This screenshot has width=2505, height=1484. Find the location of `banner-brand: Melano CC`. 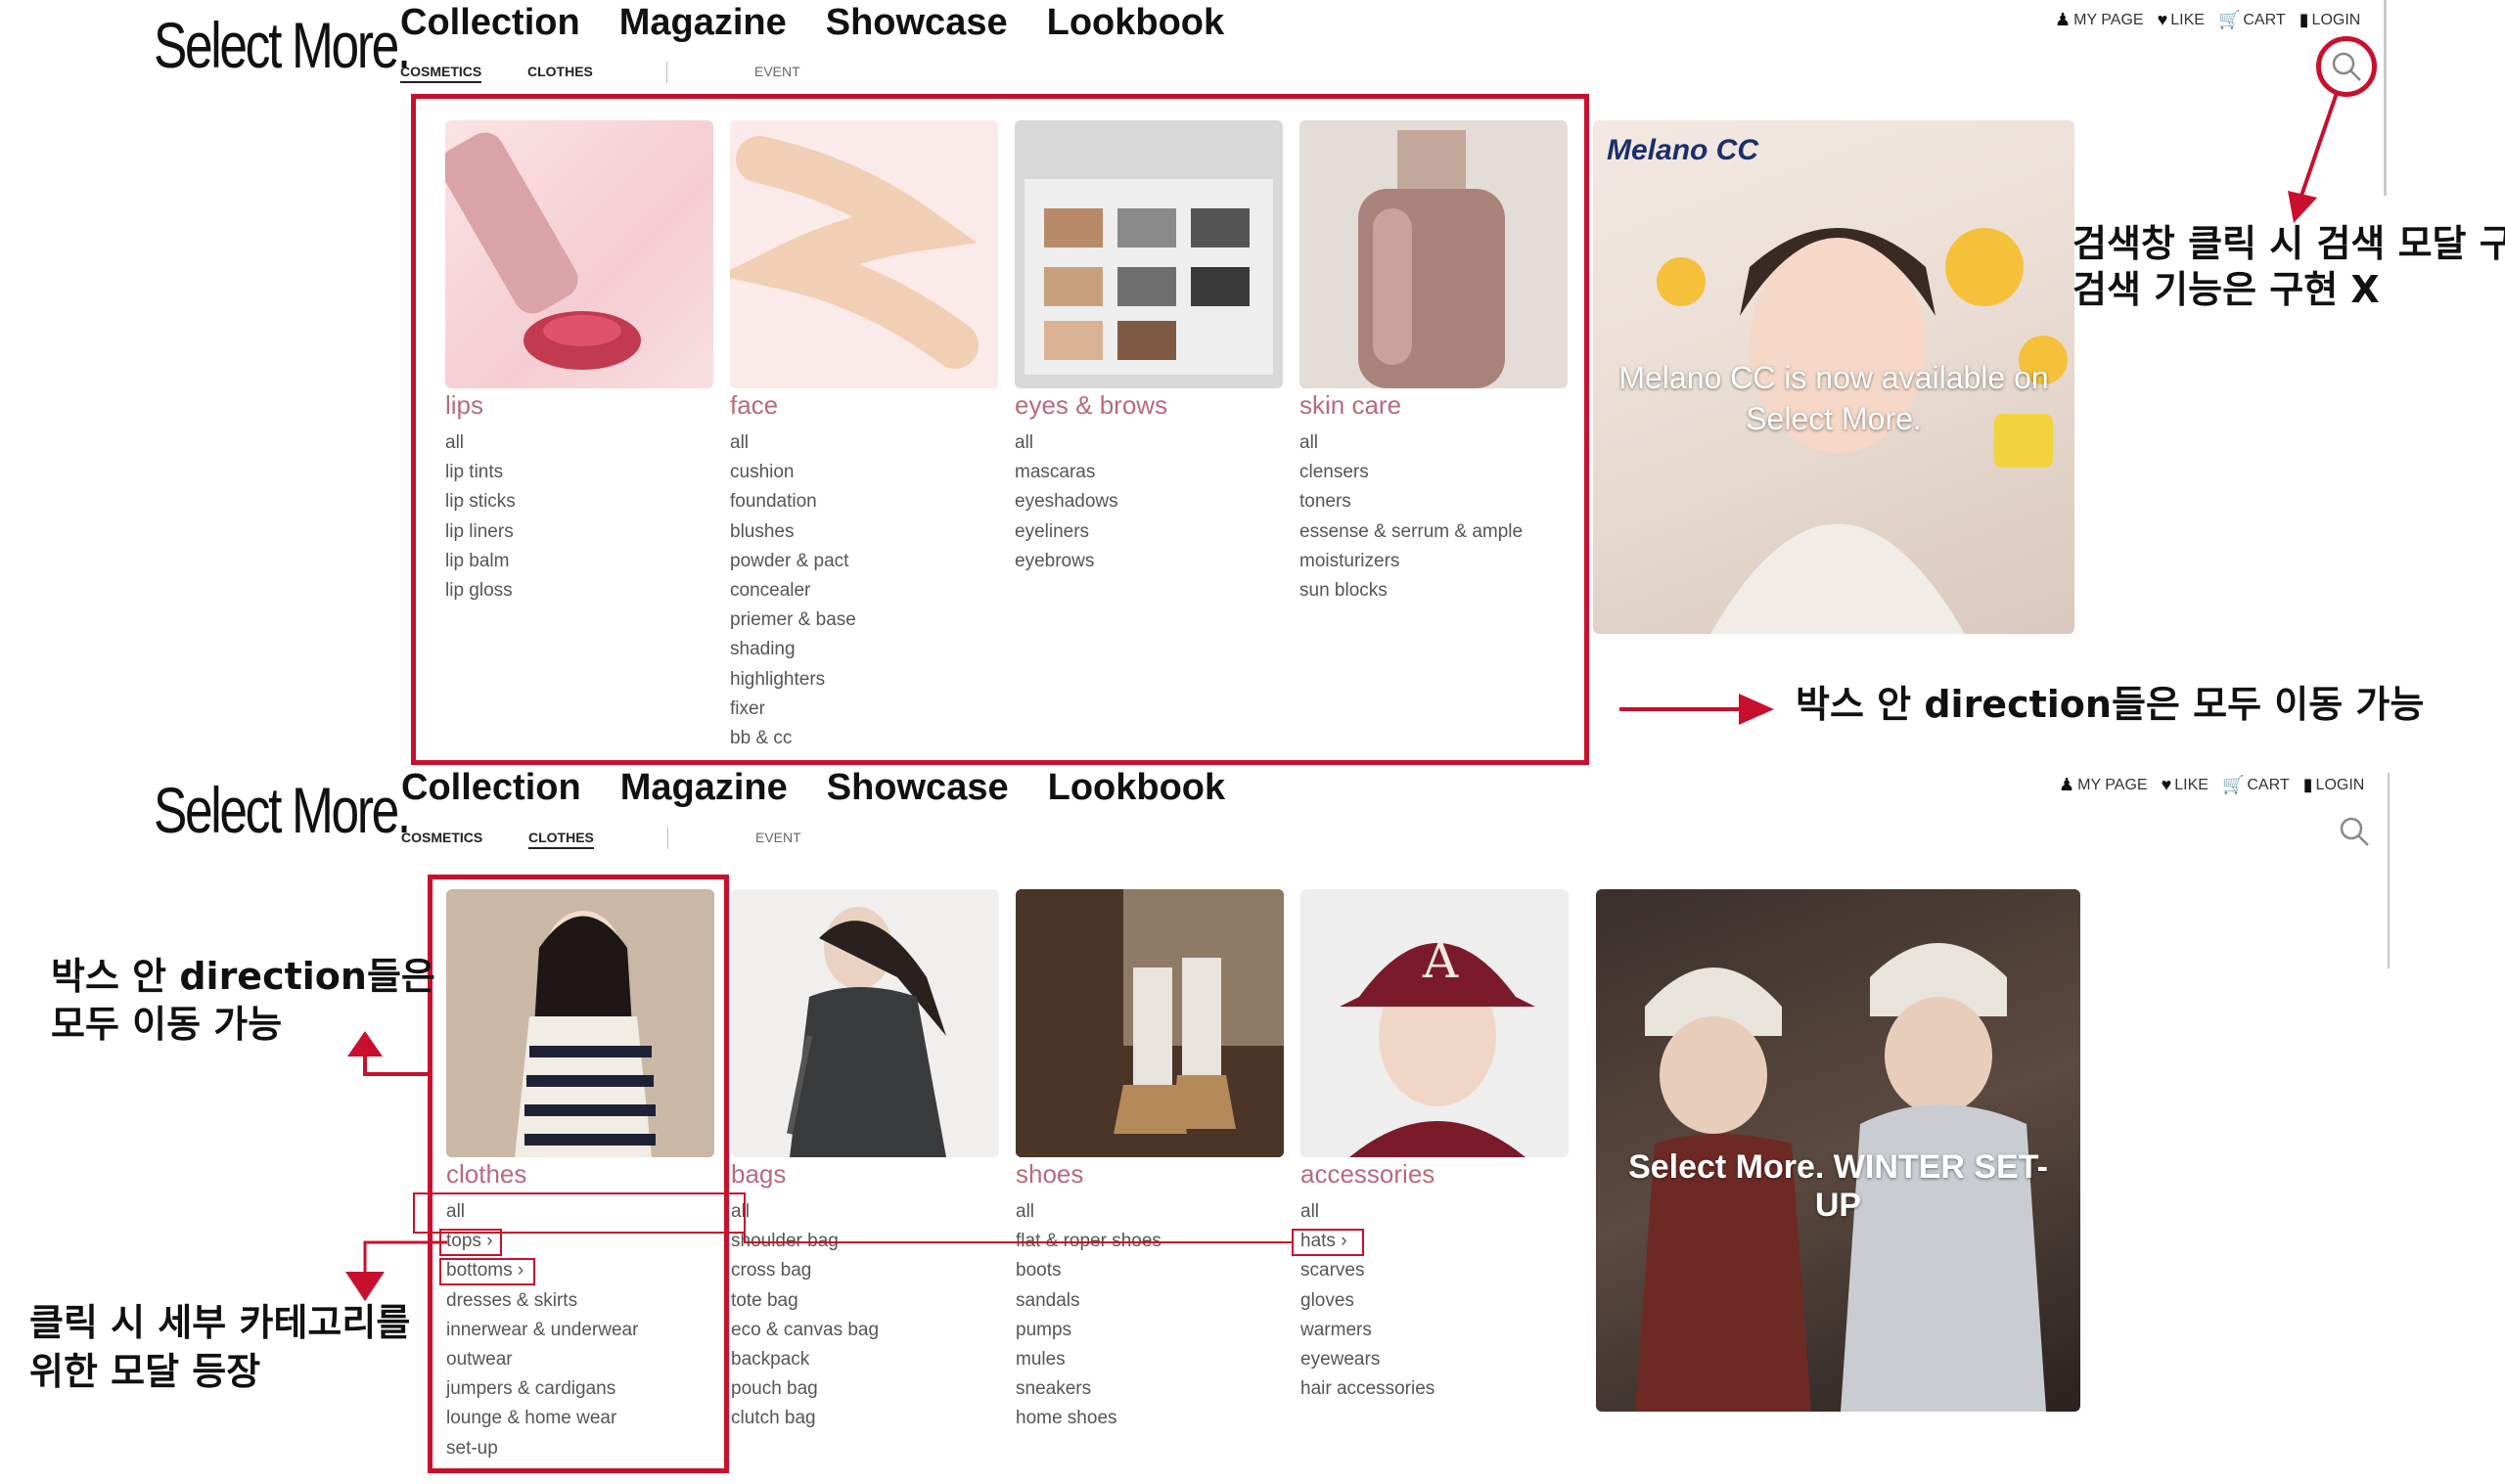

banner-brand: Melano CC is located at coordinates (1683, 150).